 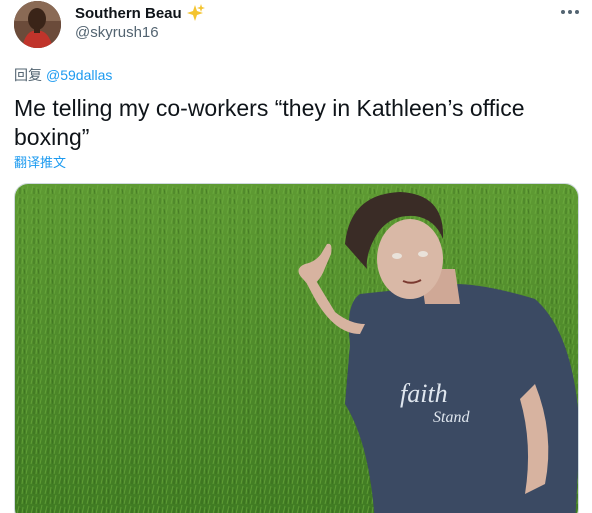 What do you see at coordinates (79, 75) in the screenshot?
I see `reply-mention-link: @59dallas` at bounding box center [79, 75].